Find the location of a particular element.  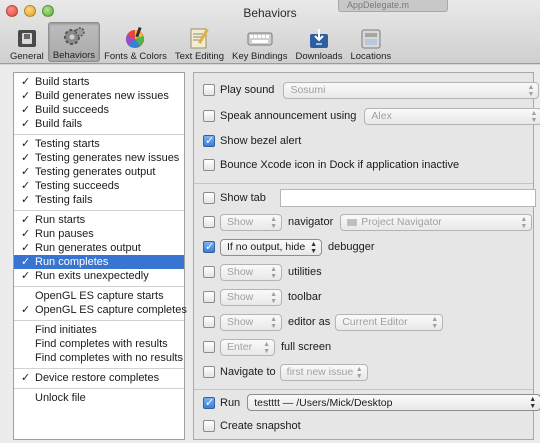

behavior-item-label: Run exits unexpectedly is located at coordinates (92, 276).